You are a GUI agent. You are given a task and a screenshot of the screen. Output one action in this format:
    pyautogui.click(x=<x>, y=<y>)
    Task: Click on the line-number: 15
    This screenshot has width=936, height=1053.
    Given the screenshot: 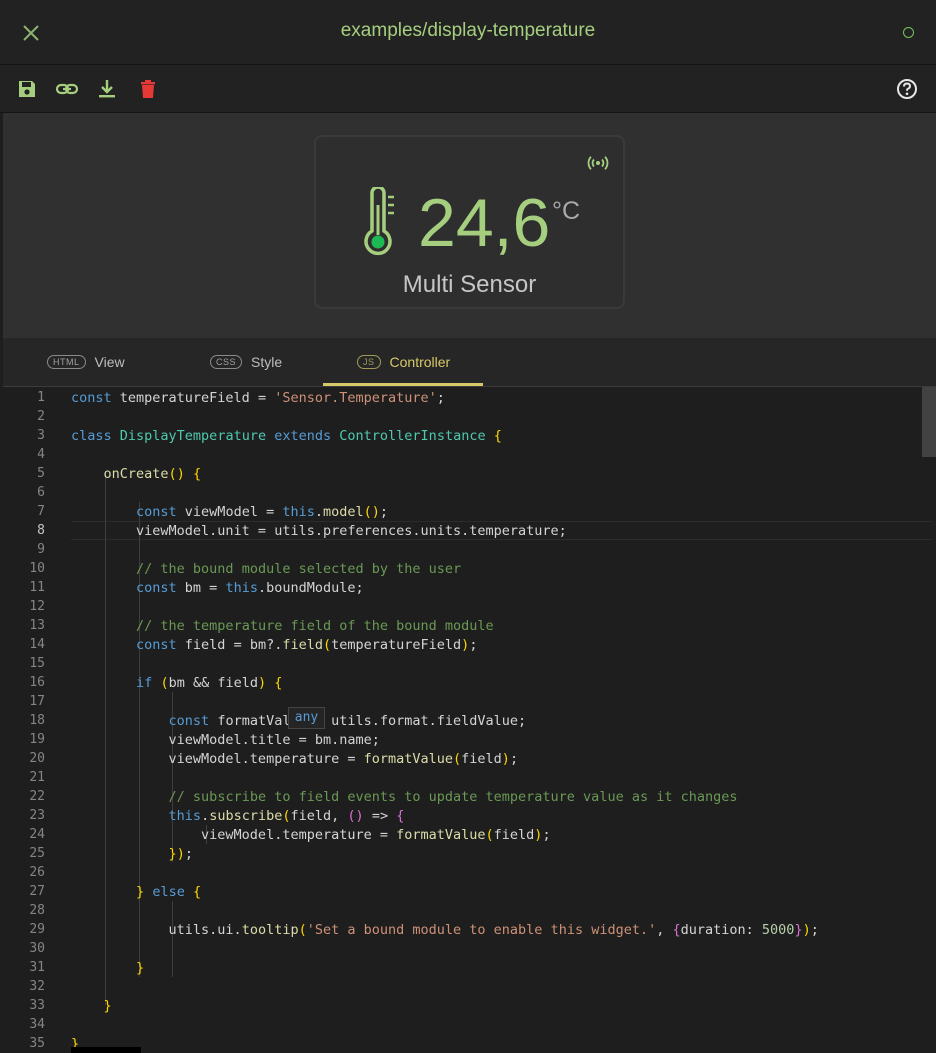 What is the action you would take?
    pyautogui.click(x=37, y=663)
    